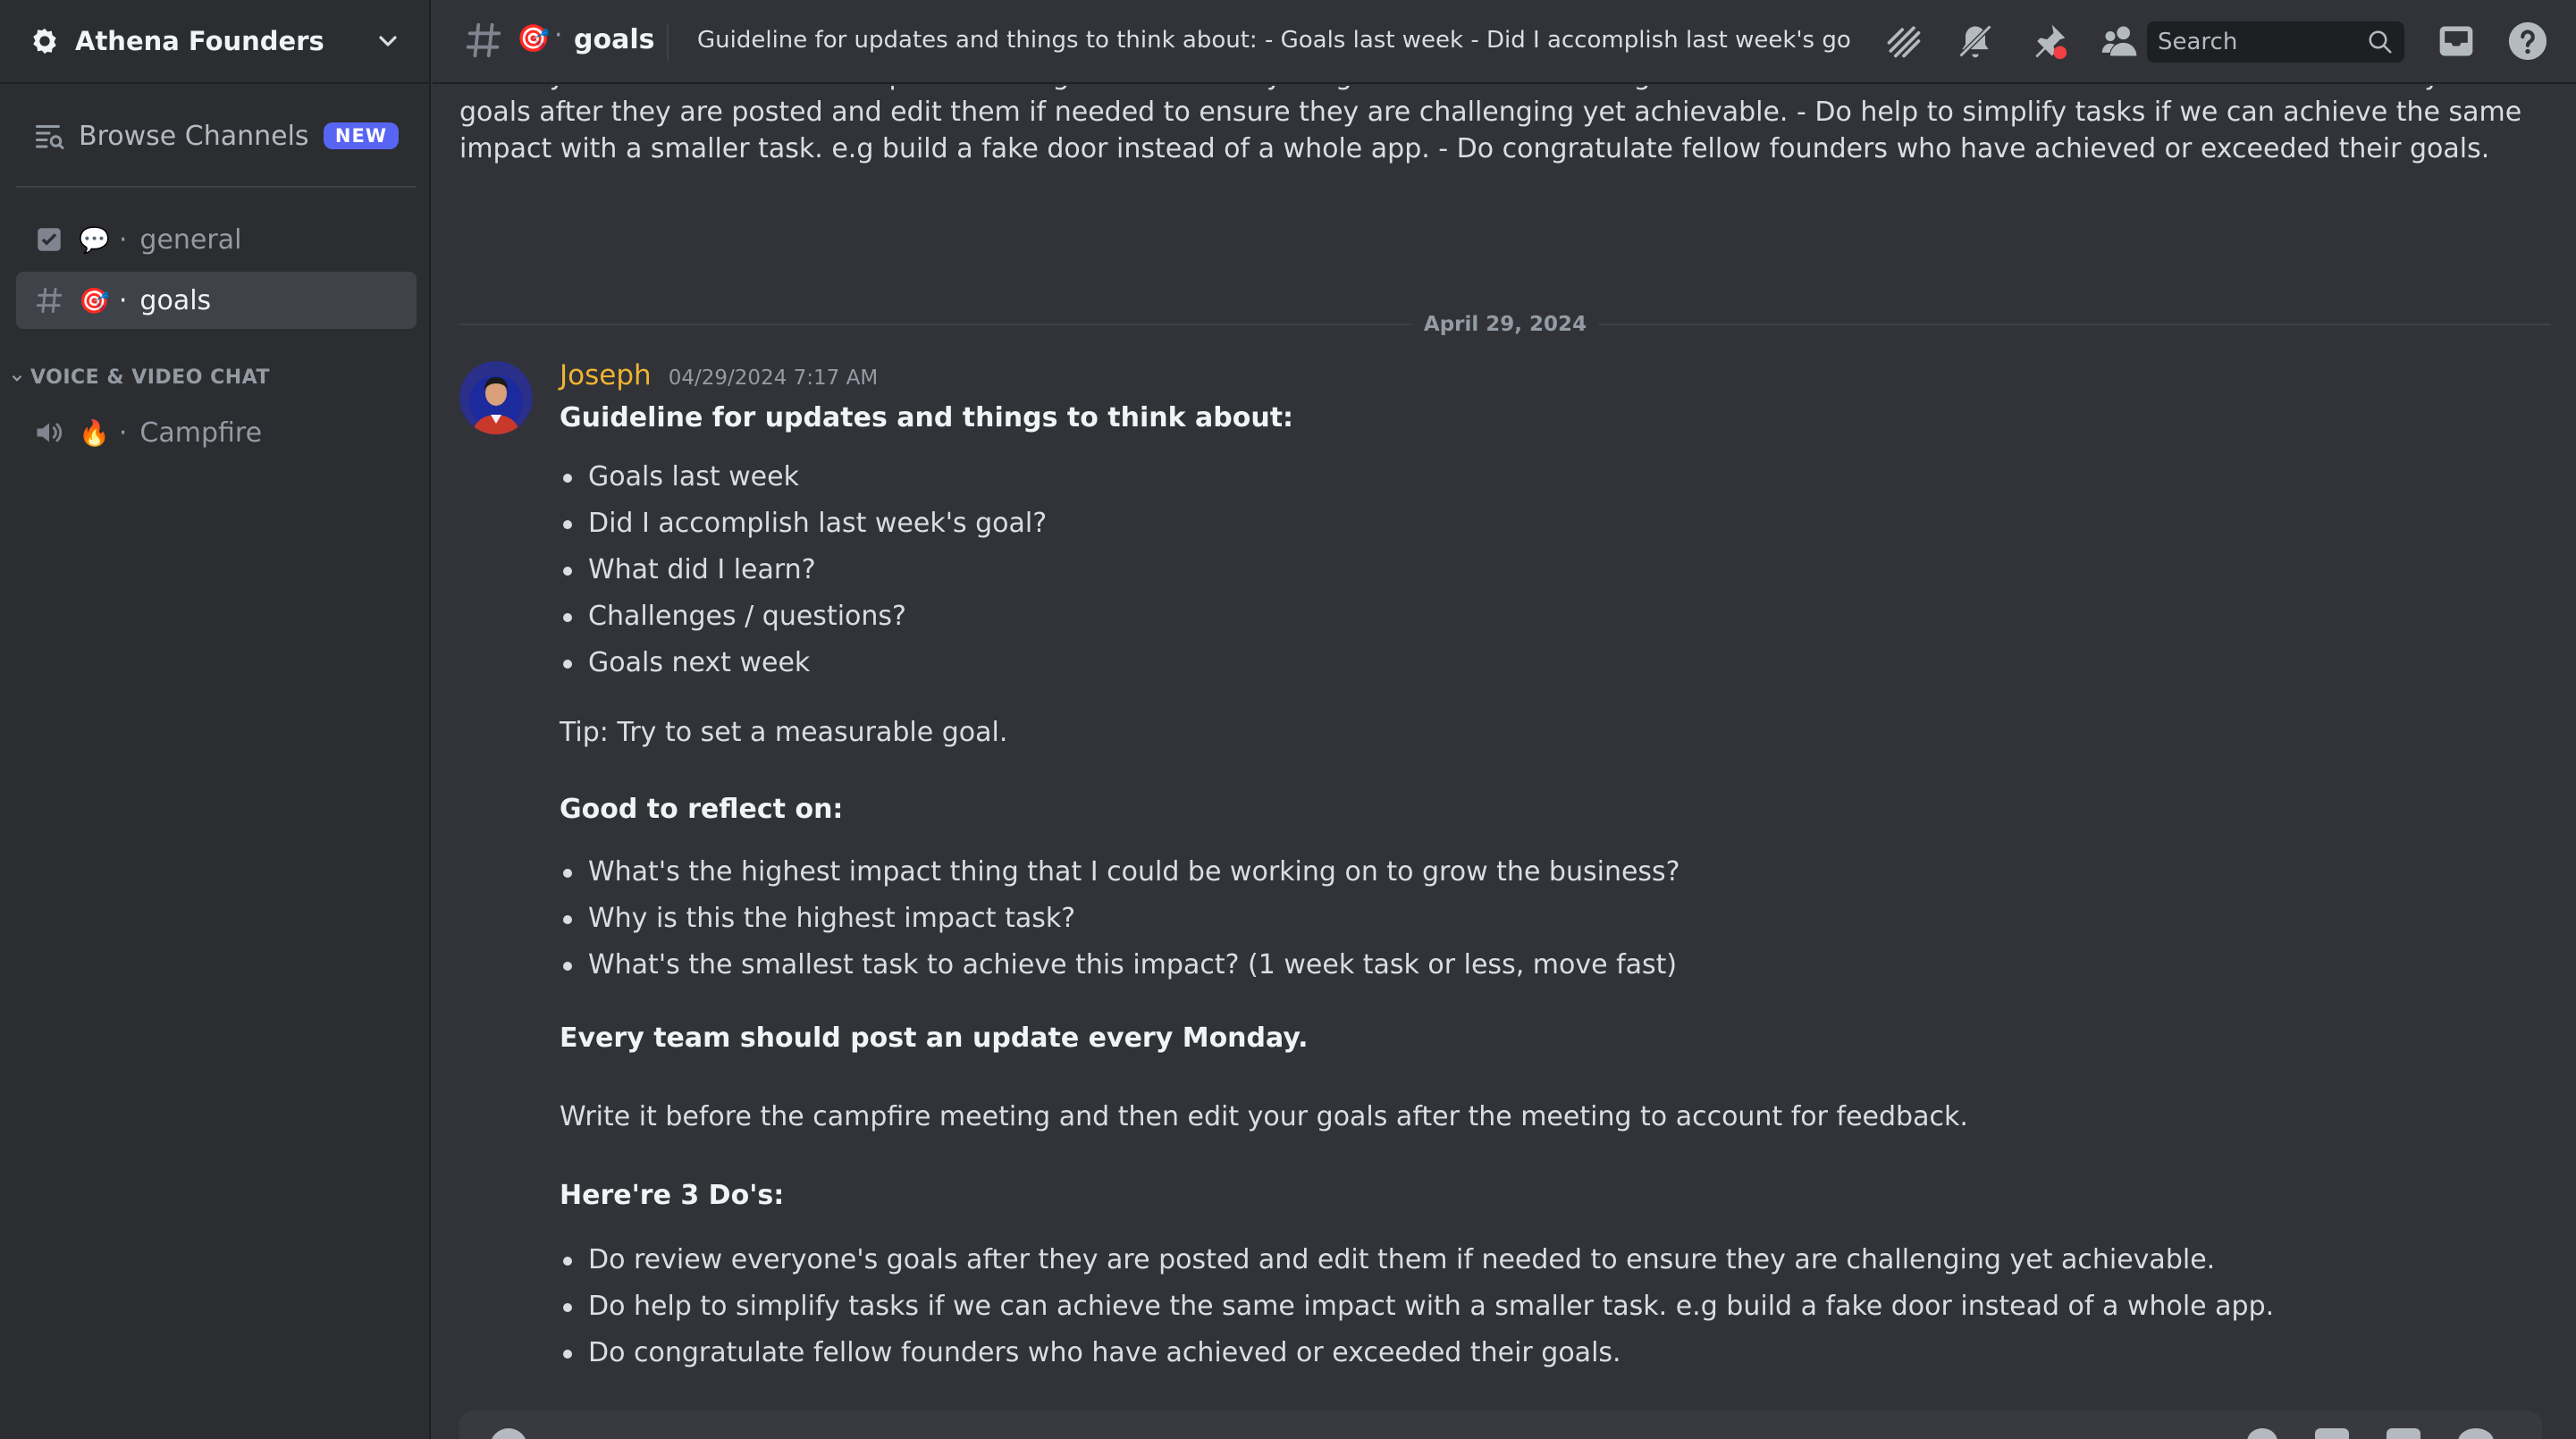  What do you see at coordinates (1904, 41) in the screenshot?
I see `threads-icon` at bounding box center [1904, 41].